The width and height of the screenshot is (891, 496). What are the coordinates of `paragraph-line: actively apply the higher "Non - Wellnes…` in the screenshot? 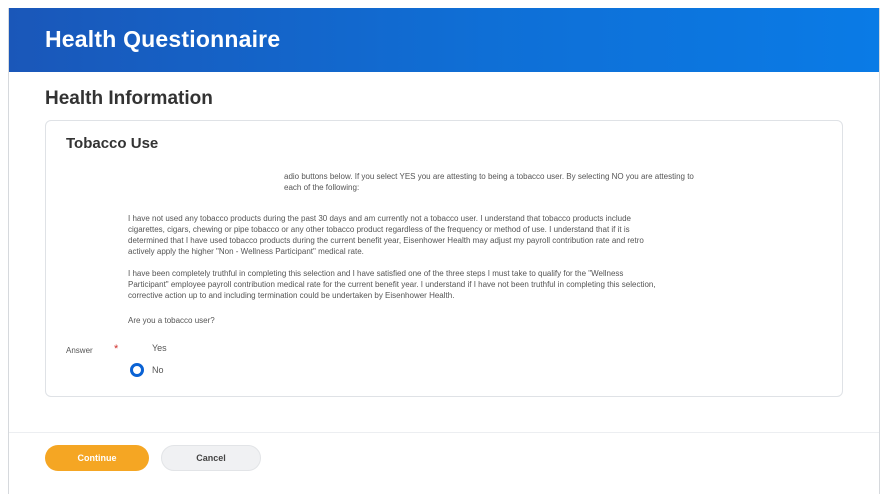 It's located at (246, 251).